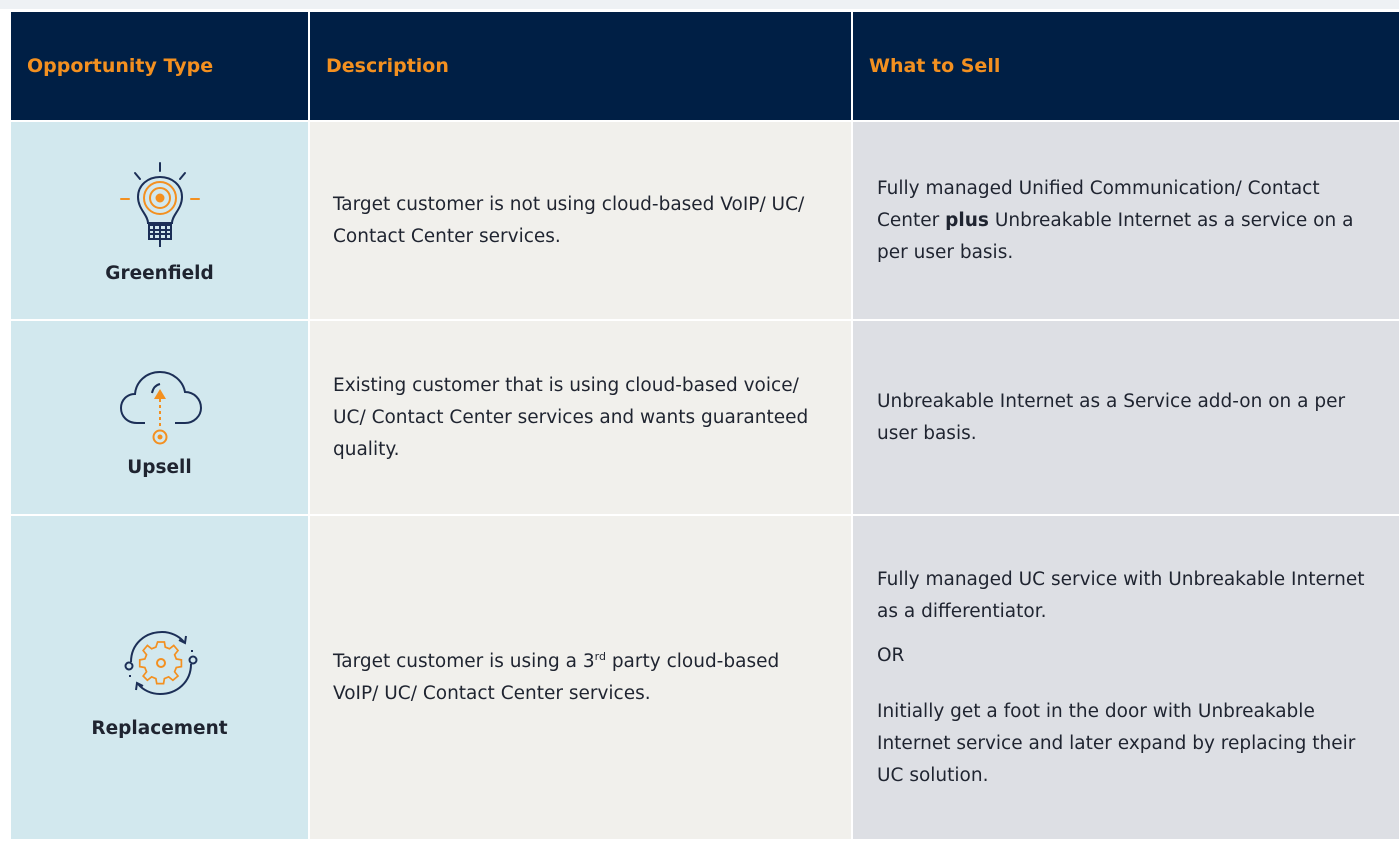 The width and height of the screenshot is (1399, 861). What do you see at coordinates (1125, 66) in the screenshot?
I see `header-what-to-sell: What to Sell` at bounding box center [1125, 66].